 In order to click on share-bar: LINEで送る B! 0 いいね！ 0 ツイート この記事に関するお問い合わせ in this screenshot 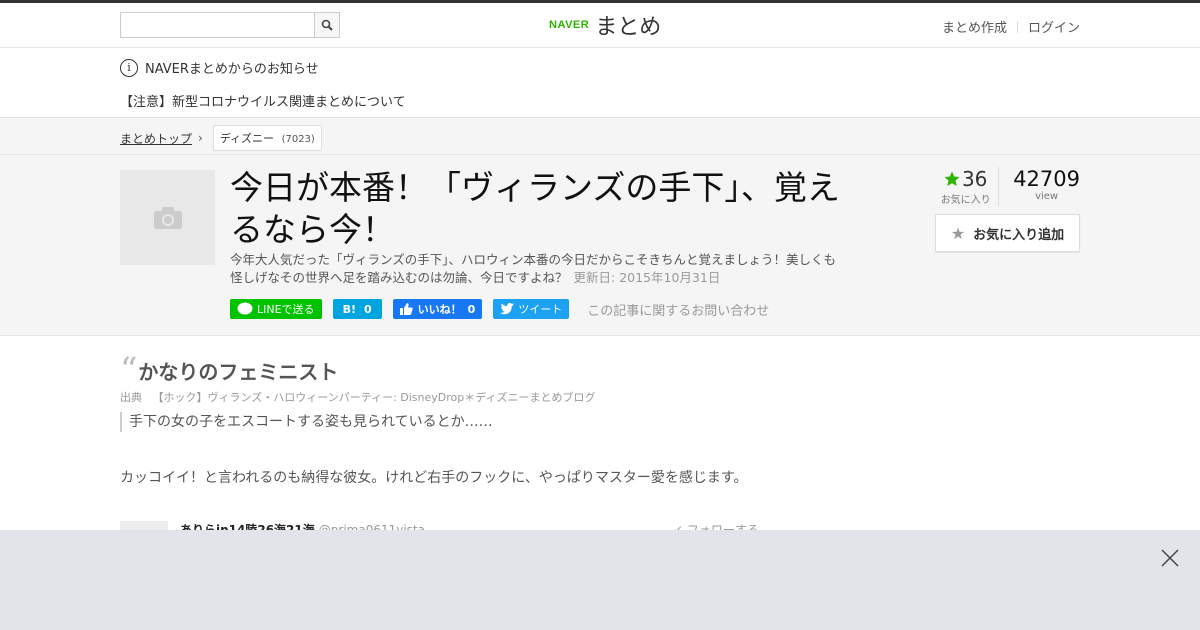, I will do `click(499, 309)`.